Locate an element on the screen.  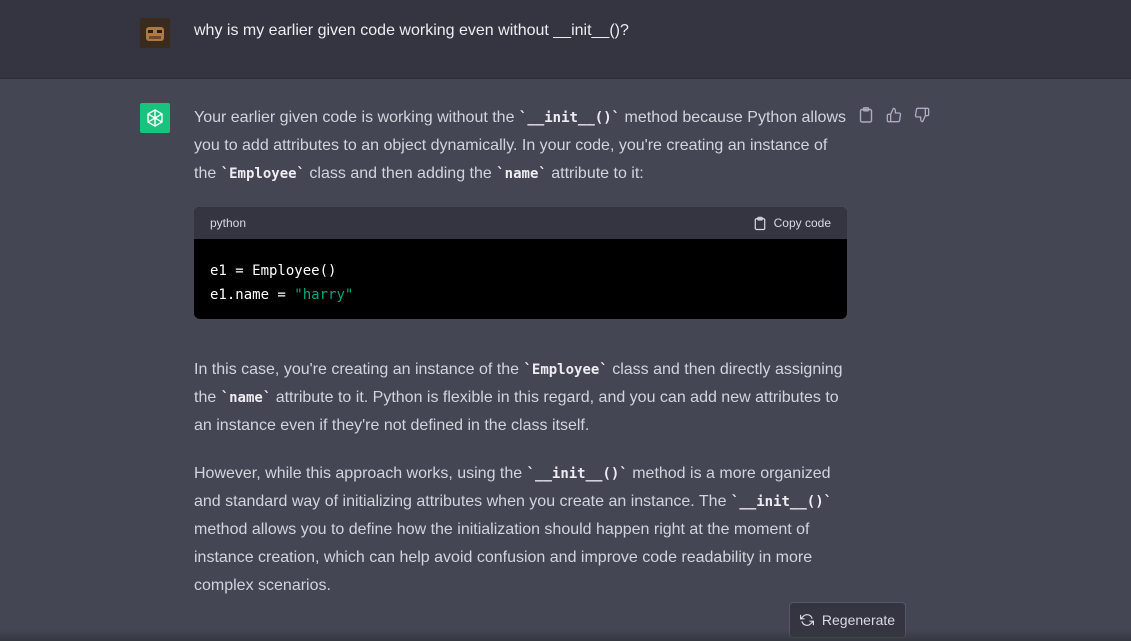
code-line: e1.name = "harry" is located at coordinates (282, 295).